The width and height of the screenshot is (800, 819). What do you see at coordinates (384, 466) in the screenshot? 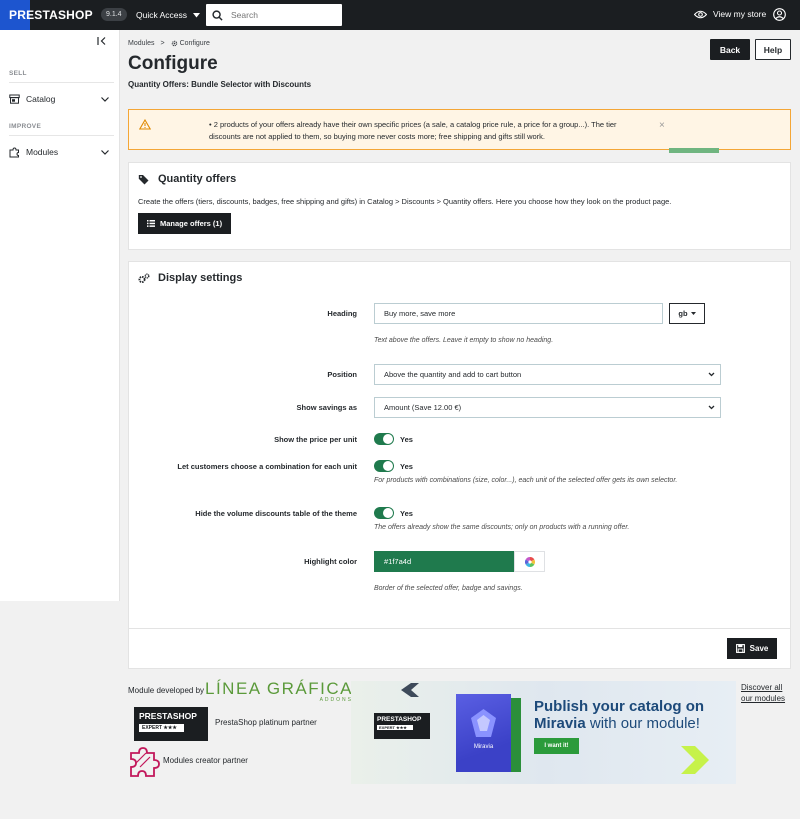
I see `combination-toggle` at bounding box center [384, 466].